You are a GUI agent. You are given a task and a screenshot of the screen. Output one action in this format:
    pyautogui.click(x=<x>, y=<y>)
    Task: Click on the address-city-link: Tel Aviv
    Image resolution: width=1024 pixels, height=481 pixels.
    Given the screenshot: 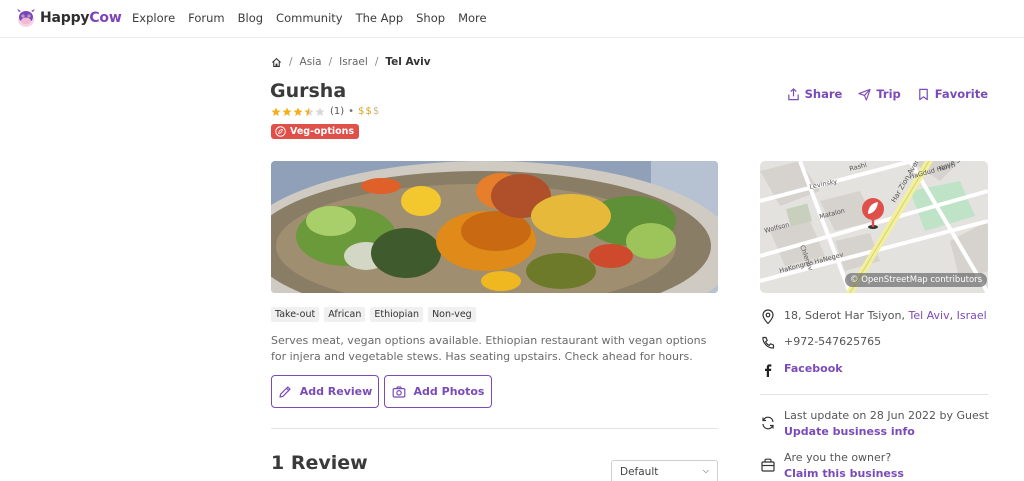 What is the action you would take?
    pyautogui.click(x=928, y=315)
    